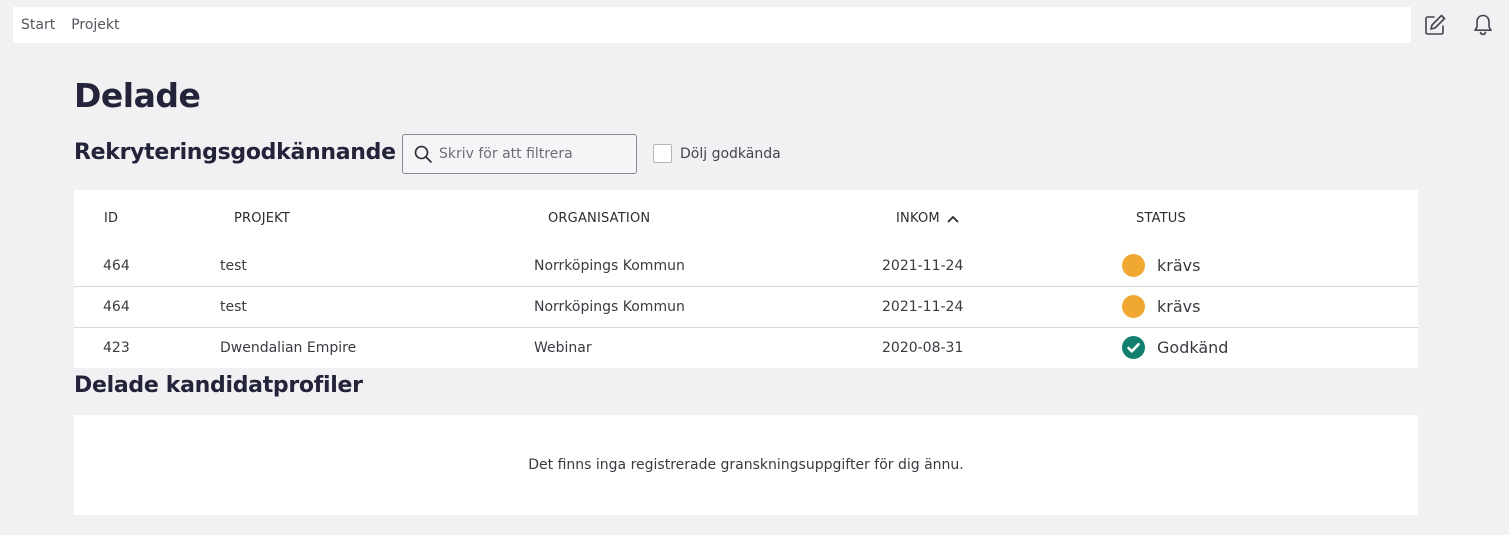 This screenshot has height=535, width=1509. I want to click on search-input, so click(534, 154).